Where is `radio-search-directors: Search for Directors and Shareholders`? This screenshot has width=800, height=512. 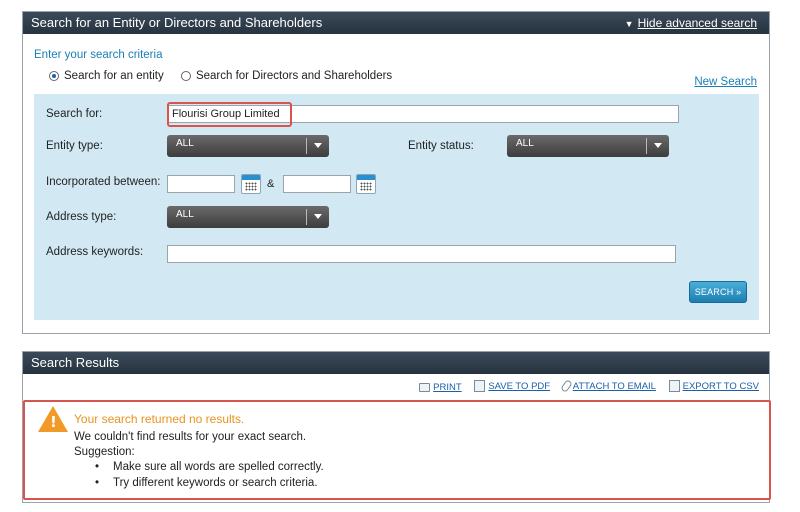
radio-search-directors: Search for Directors and Shareholders is located at coordinates (286, 76).